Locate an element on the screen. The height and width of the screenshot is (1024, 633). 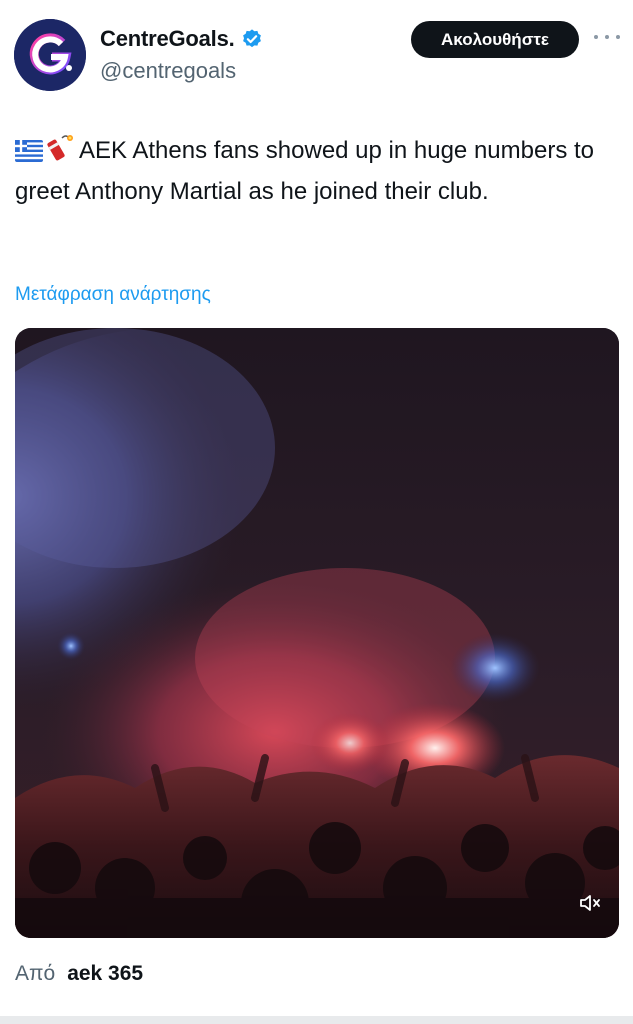
author-display-name: CentreGoals. is located at coordinates (167, 39).